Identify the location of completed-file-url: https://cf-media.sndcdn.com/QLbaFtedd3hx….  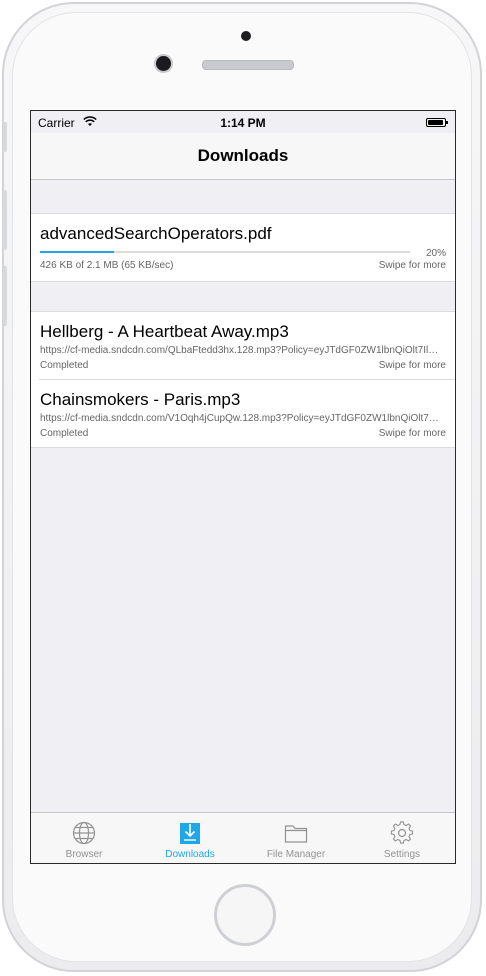
(240, 350).